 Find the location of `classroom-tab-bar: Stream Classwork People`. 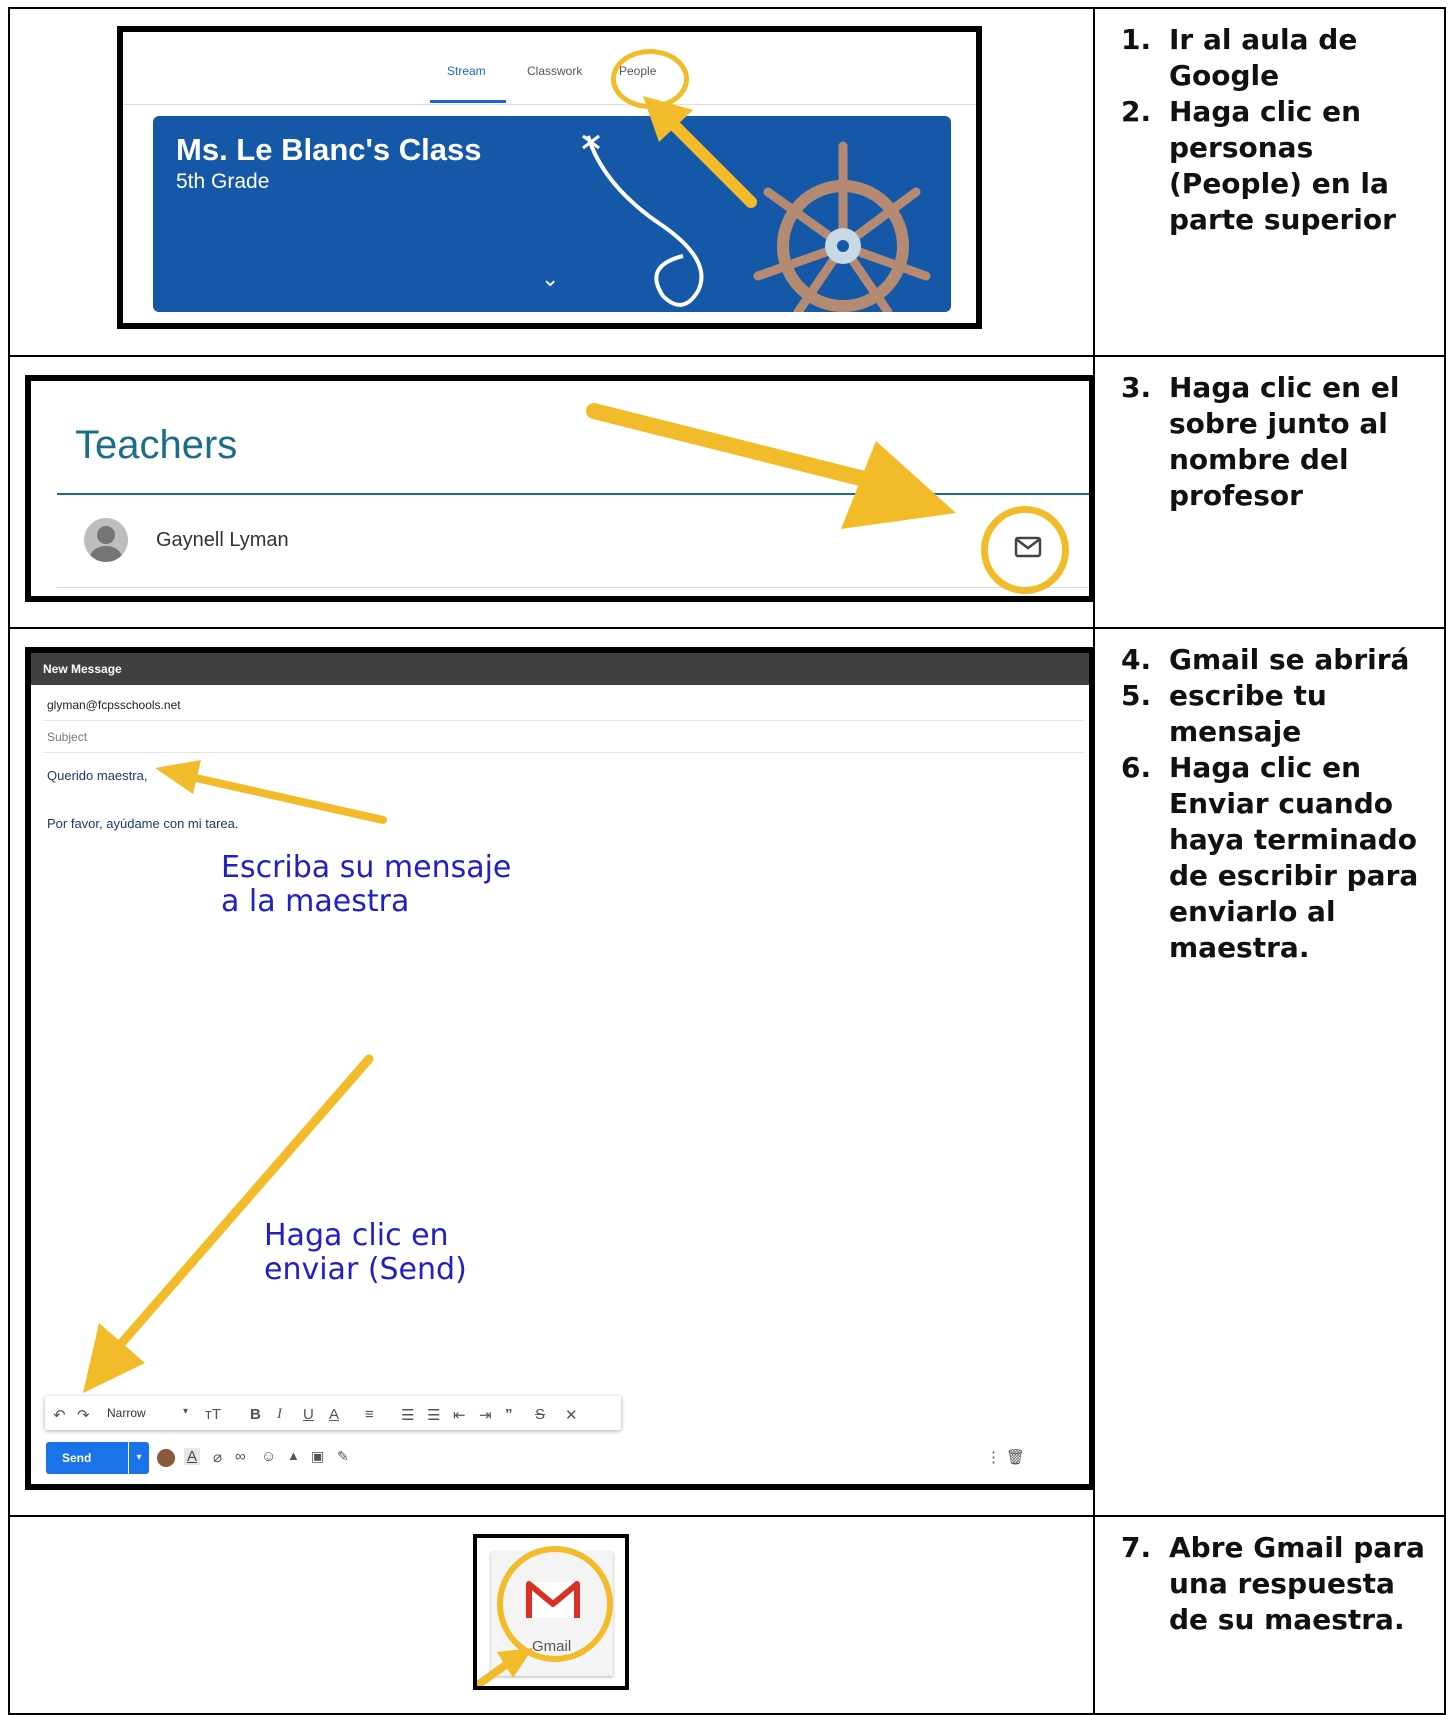

classroom-tab-bar: Stream Classwork People is located at coordinates (549, 68).